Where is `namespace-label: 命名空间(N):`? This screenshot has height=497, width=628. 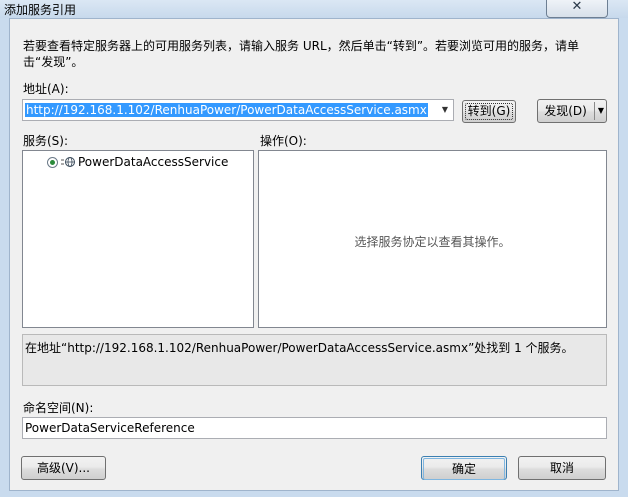
namespace-label: 命名空间(N): is located at coordinates (58, 408).